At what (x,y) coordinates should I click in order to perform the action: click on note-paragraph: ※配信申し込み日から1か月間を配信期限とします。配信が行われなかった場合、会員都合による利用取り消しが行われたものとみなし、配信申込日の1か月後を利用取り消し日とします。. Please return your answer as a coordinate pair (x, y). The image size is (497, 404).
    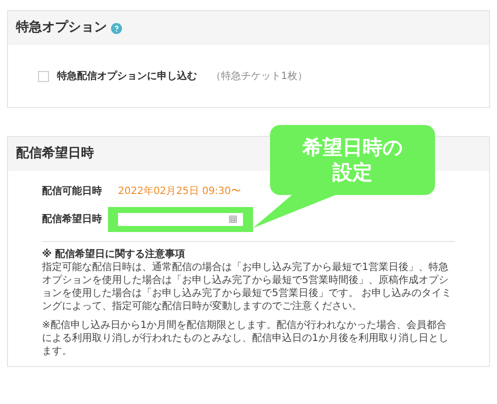
    Looking at the image, I should click on (246, 338).